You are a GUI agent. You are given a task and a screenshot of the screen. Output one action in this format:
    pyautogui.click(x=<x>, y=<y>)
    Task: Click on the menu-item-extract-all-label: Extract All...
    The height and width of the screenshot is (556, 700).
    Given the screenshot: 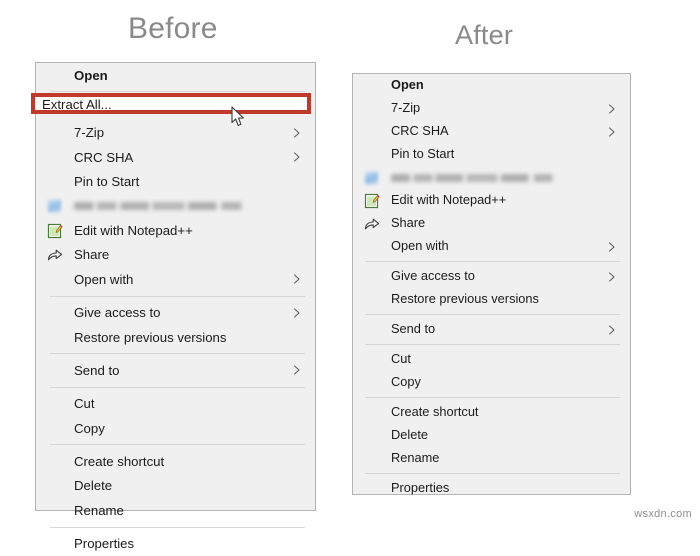 What is the action you would take?
    pyautogui.click(x=77, y=104)
    